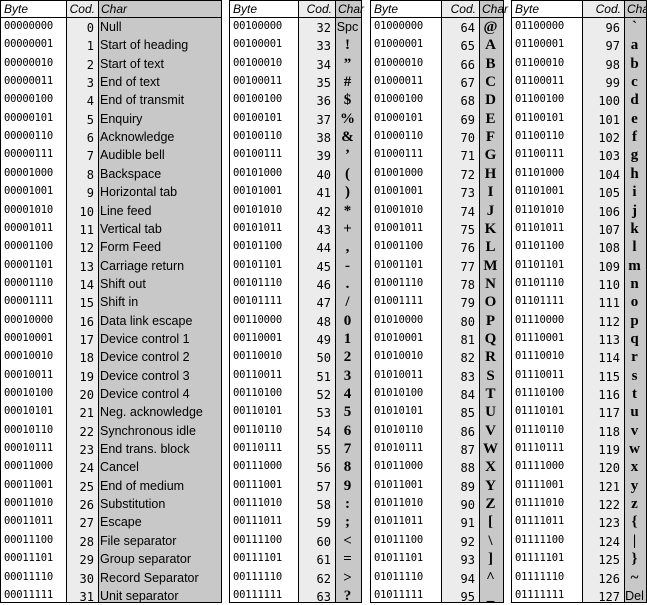 Image resolution: width=647 pixels, height=605 pixels. Describe the element at coordinates (295, 192) in the screenshot. I see `table-row: 00101001 41)` at that location.